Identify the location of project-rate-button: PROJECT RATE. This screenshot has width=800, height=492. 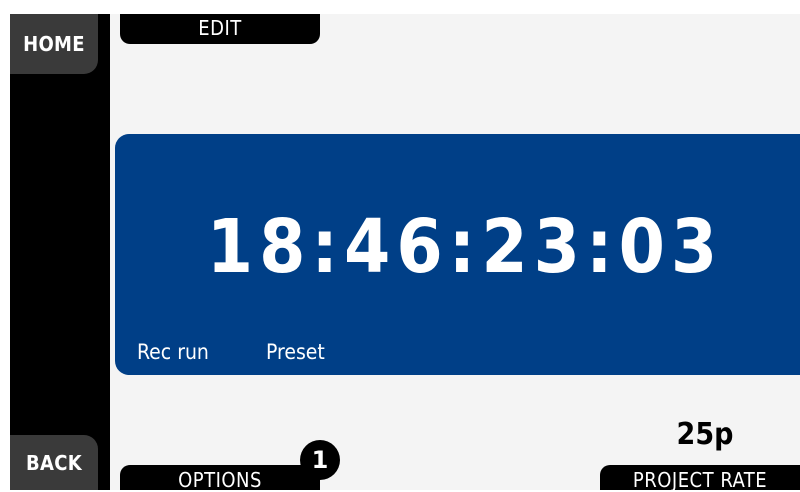
(700, 478).